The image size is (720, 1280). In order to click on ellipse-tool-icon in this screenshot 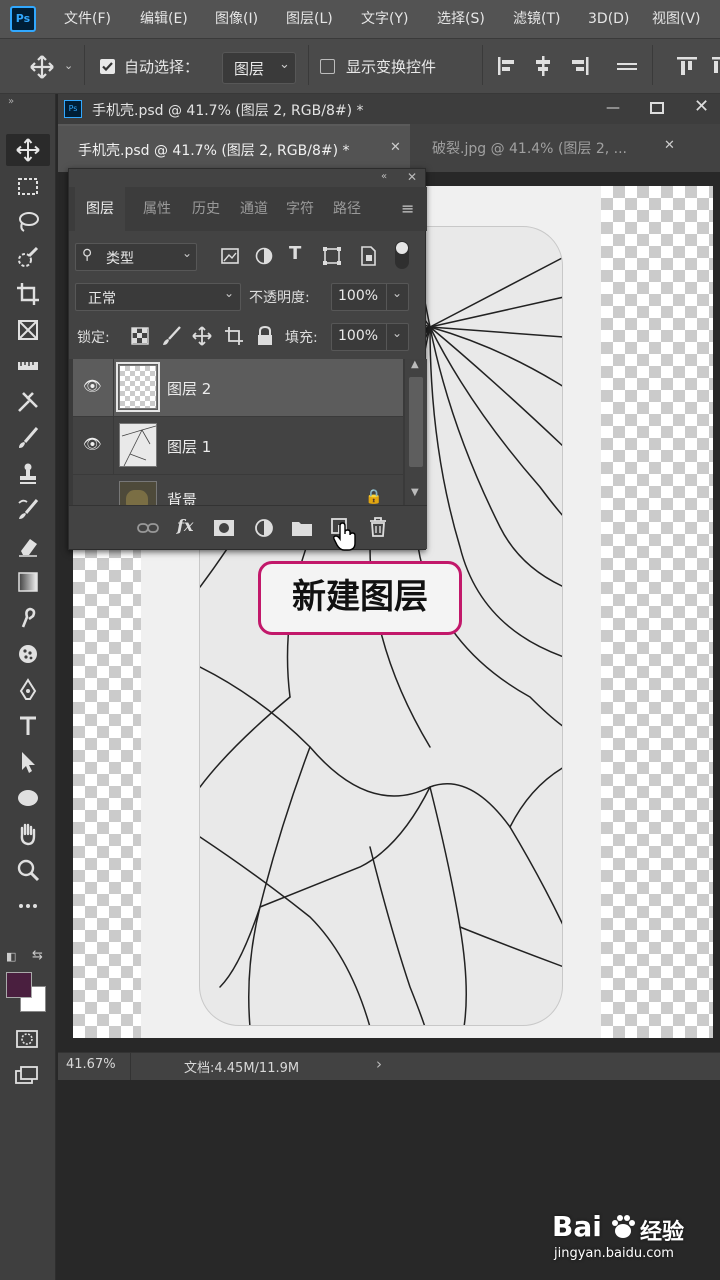, I will do `click(28, 798)`.